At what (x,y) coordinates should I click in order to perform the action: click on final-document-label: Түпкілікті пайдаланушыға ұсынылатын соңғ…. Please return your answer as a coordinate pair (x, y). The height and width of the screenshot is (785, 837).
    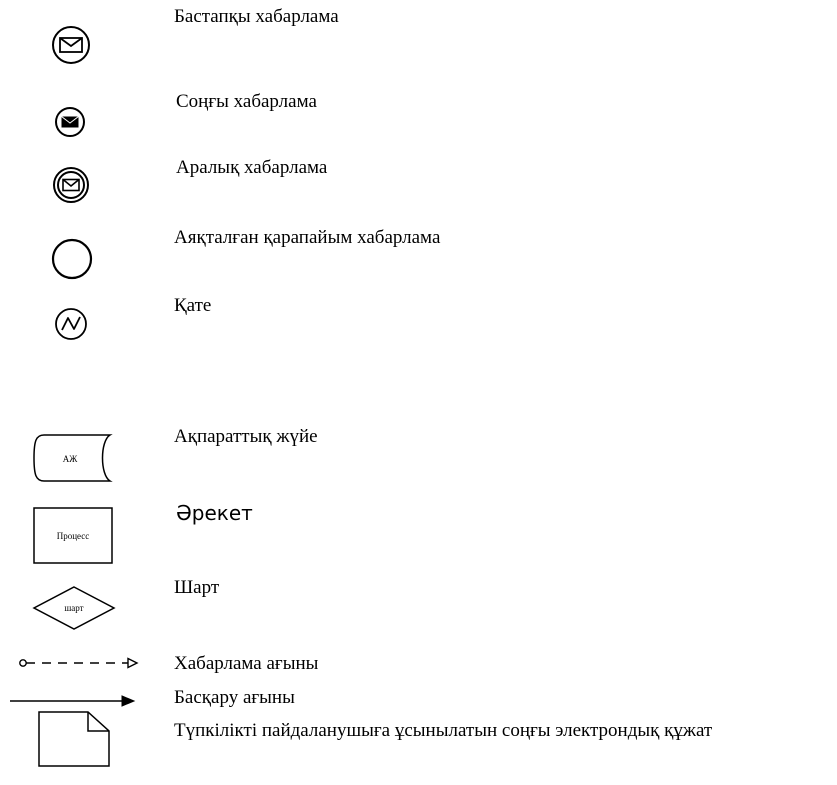
    Looking at the image, I should click on (443, 730).